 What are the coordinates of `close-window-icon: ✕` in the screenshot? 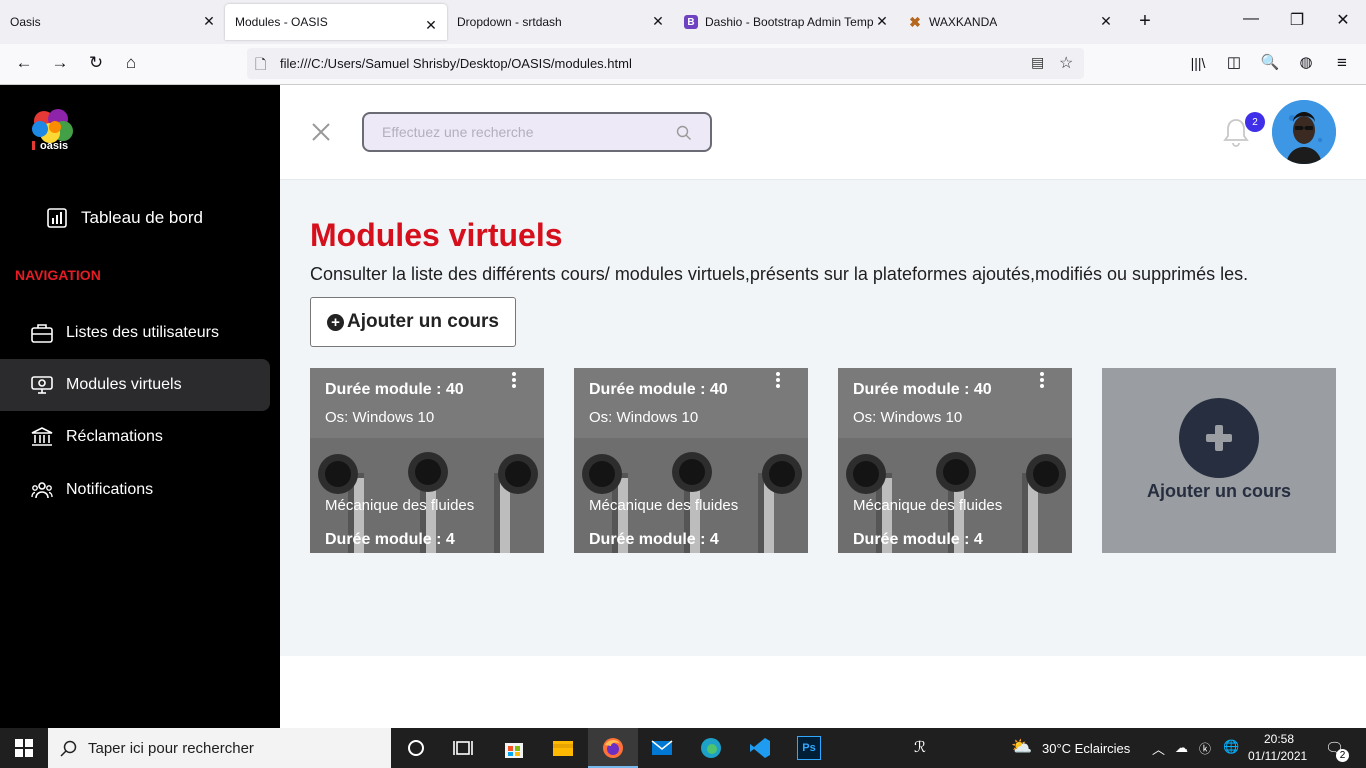 It's located at (1343, 20).